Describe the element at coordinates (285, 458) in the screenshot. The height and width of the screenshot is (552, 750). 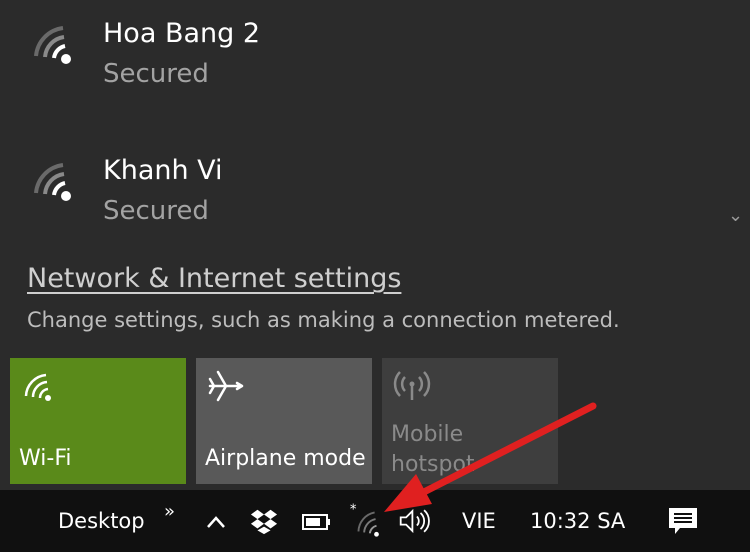
I see `airplane-tile-label: Airplane mode` at that location.